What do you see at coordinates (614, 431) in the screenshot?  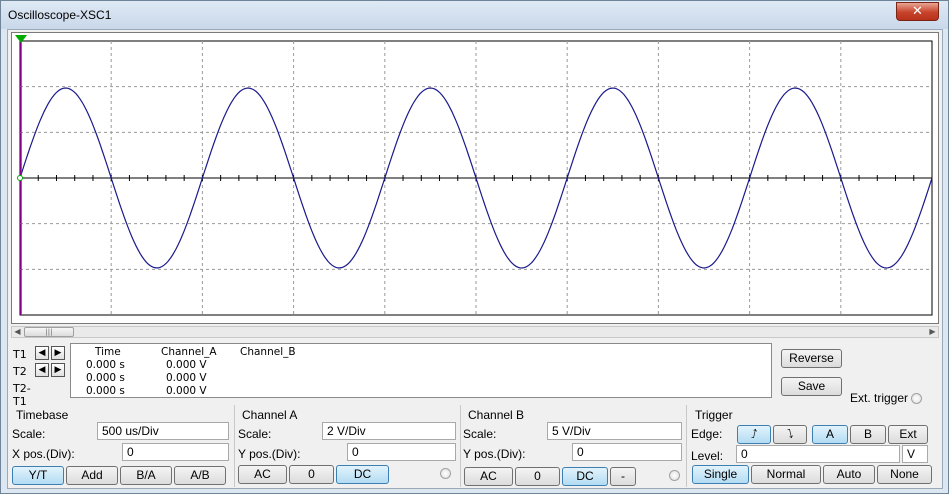 I see `channel-b-scale-field: 5 V/Div` at bounding box center [614, 431].